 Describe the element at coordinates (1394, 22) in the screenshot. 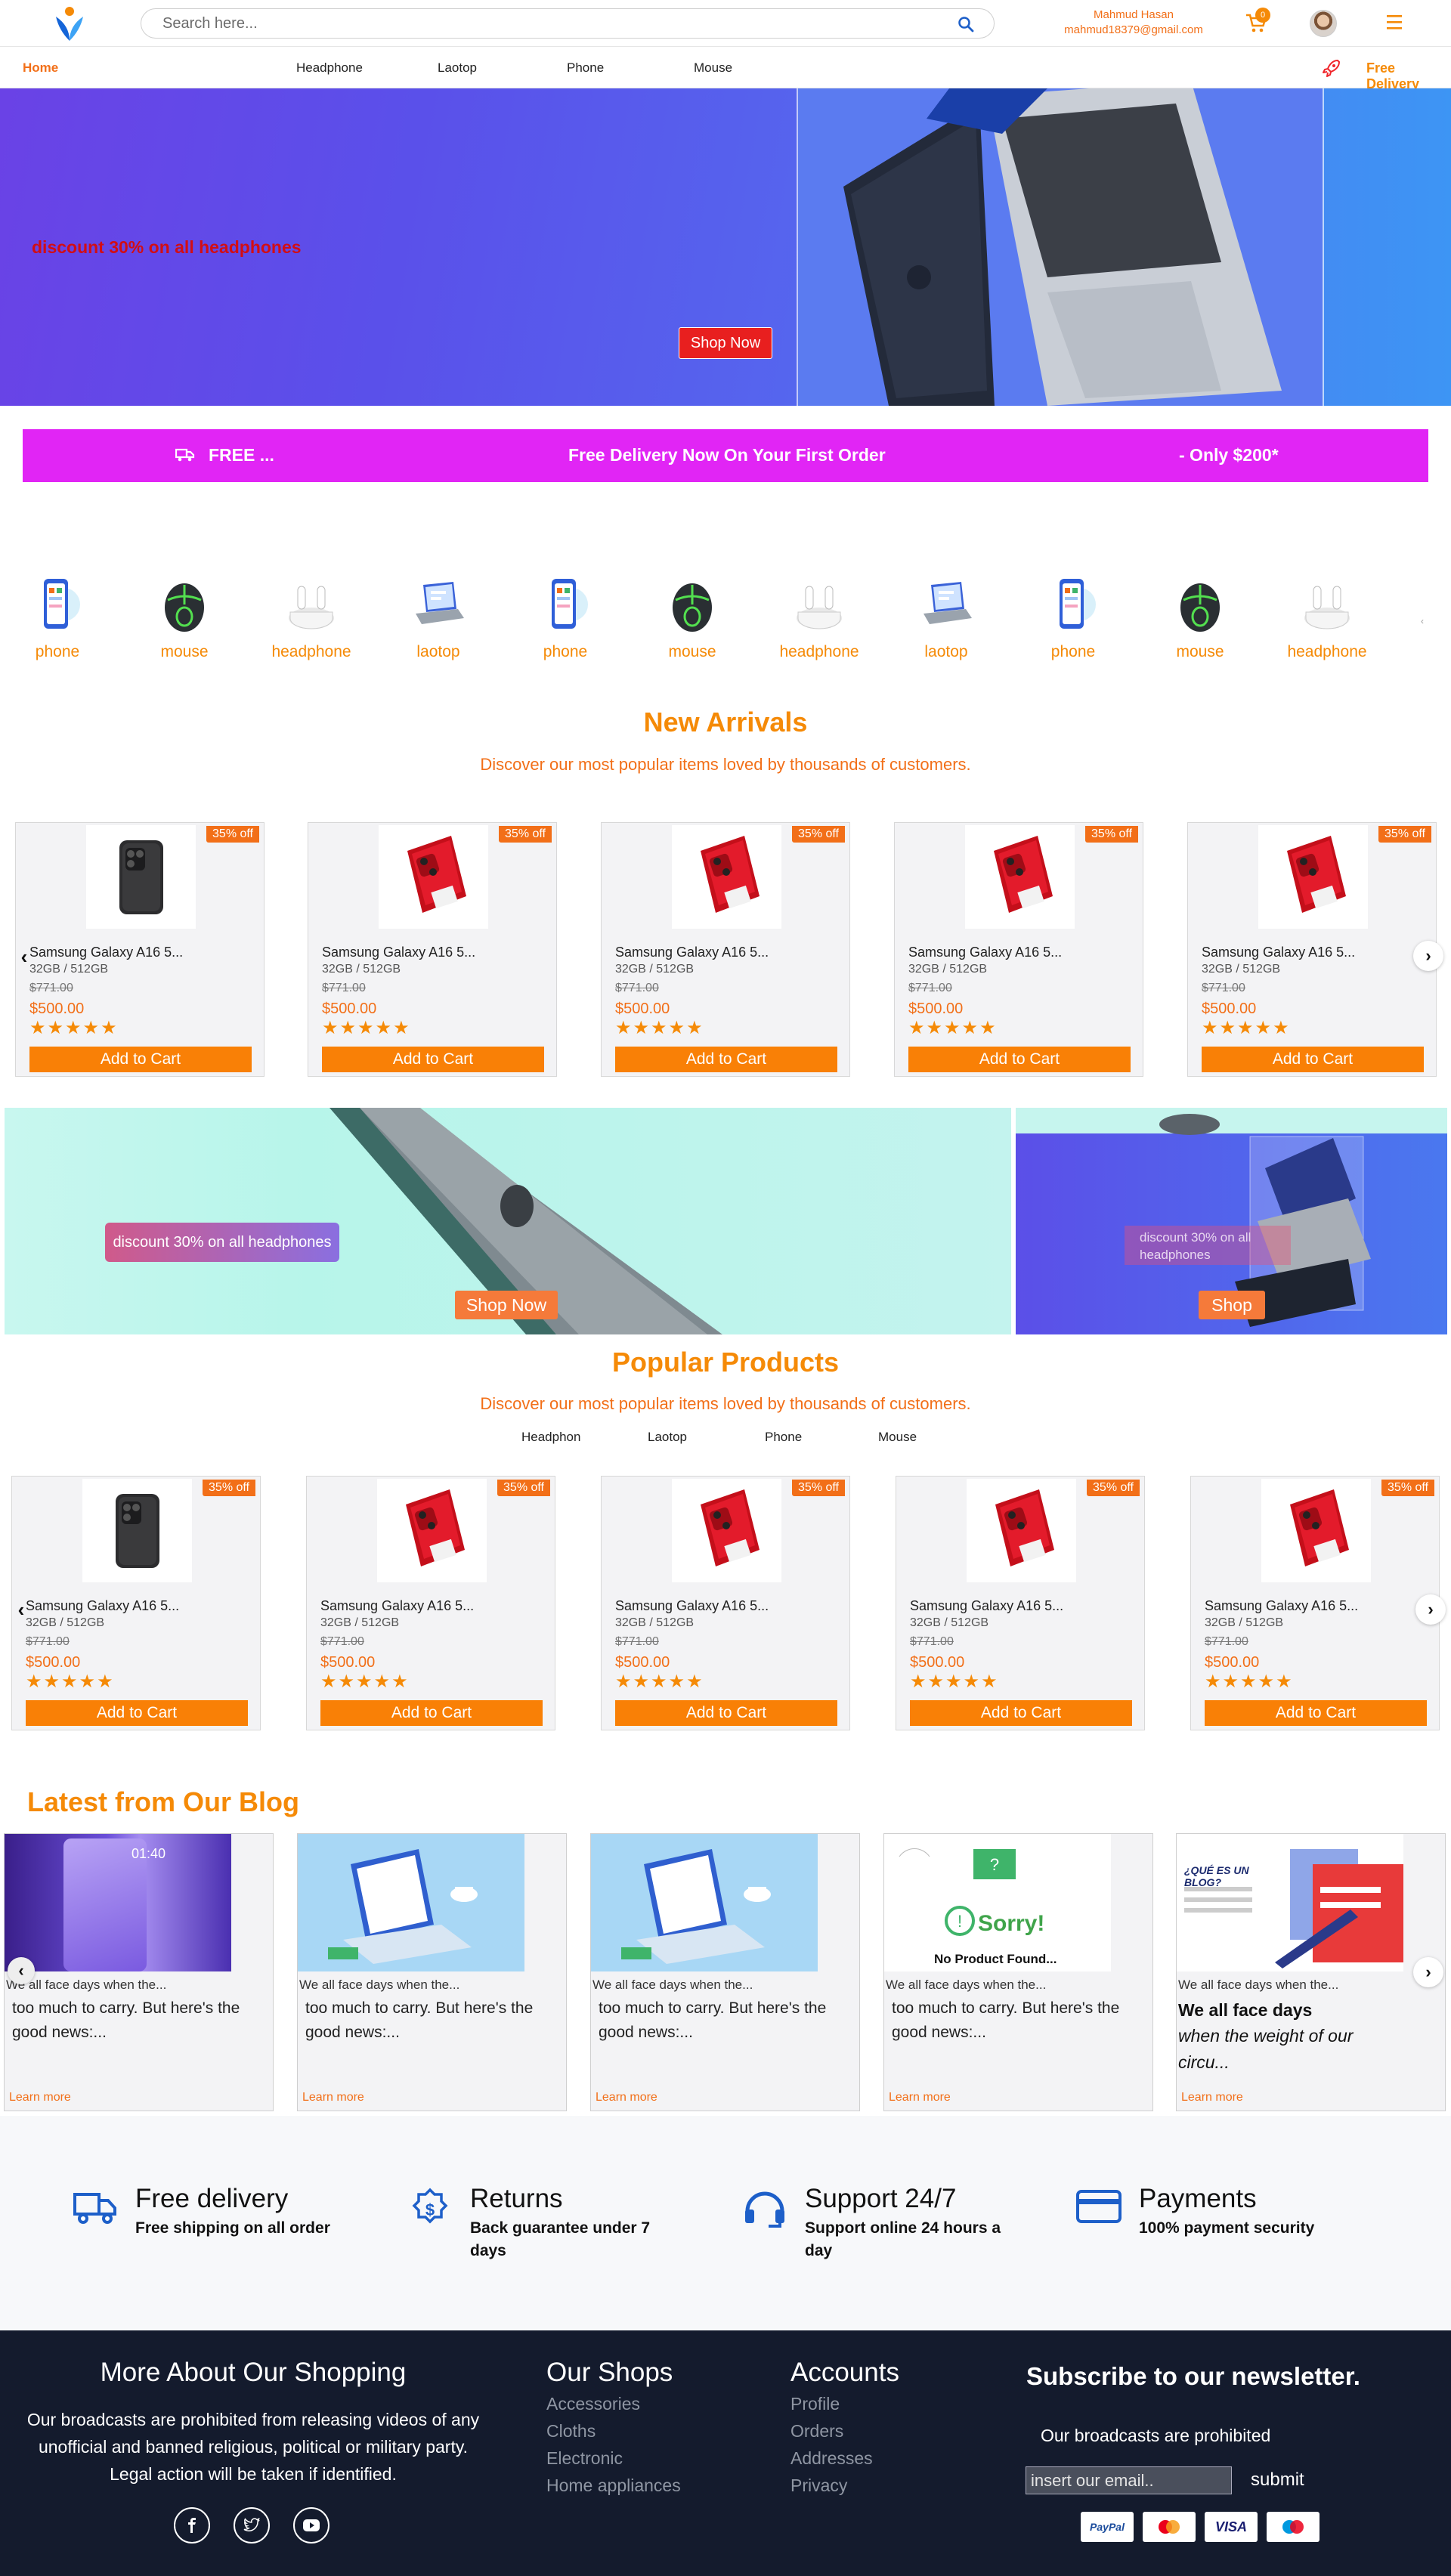

I see `menu-icon` at that location.